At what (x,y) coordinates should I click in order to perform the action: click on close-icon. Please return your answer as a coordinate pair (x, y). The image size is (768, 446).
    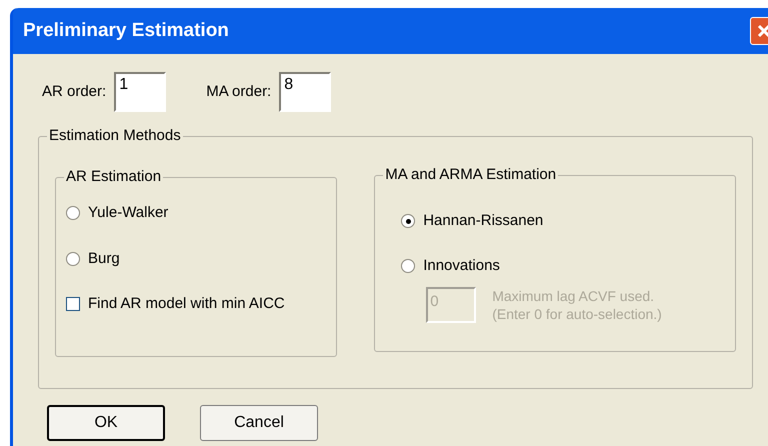
    Looking at the image, I should click on (762, 31).